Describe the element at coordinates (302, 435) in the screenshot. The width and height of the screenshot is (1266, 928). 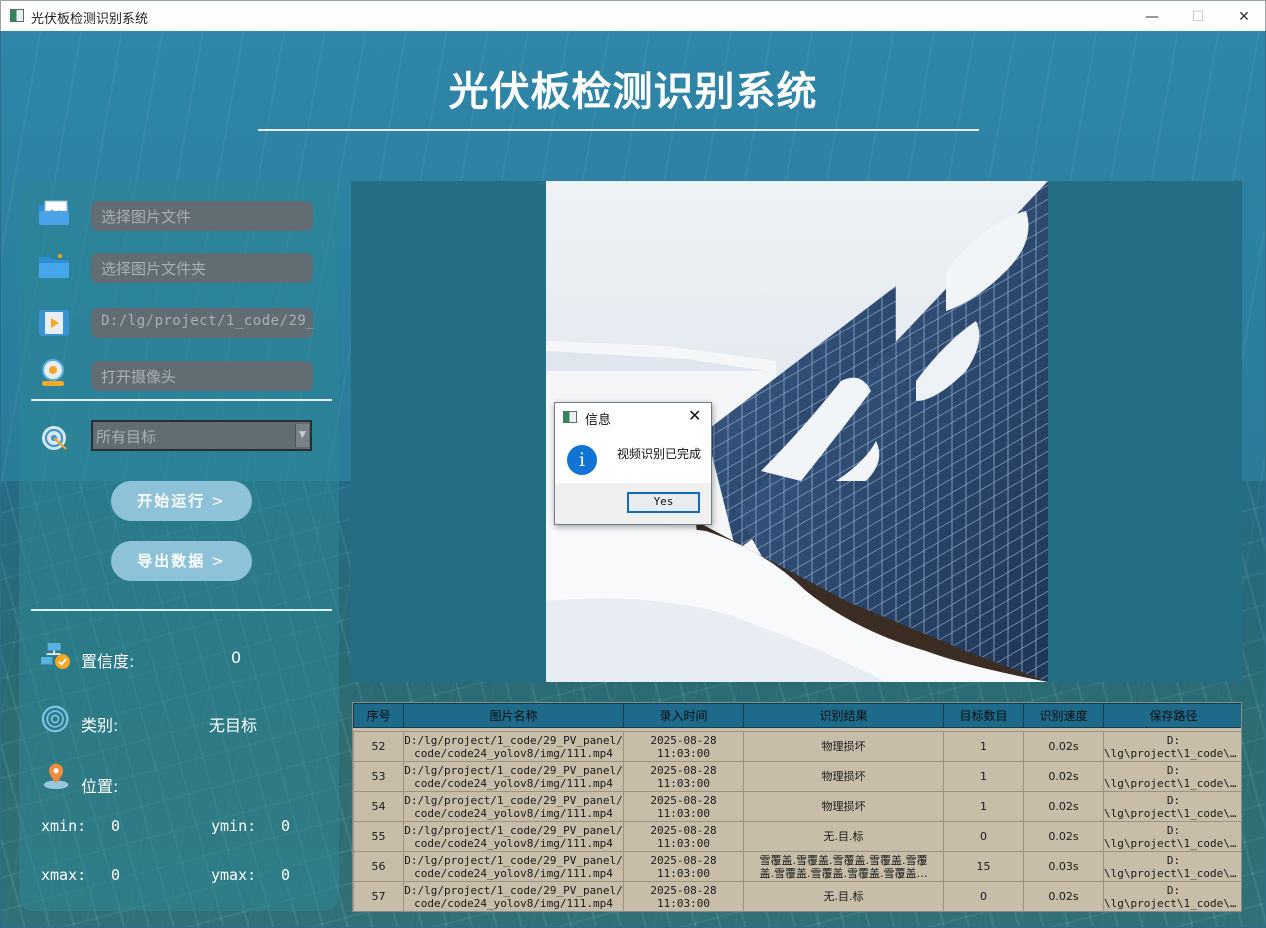
I see `chevron-down-icon: ▼` at that location.